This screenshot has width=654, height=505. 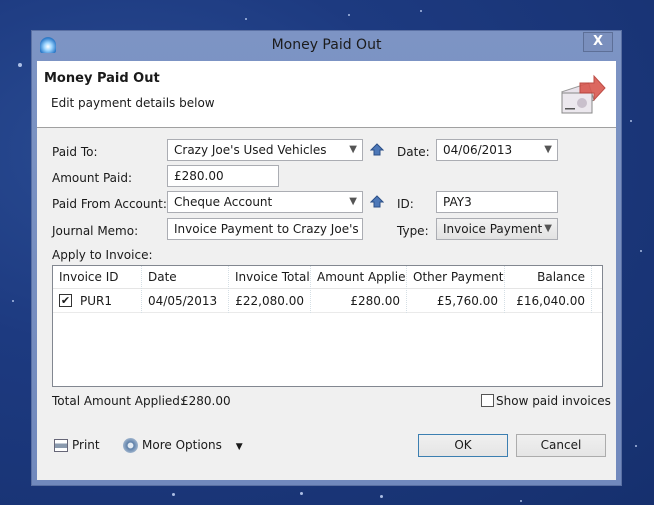 What do you see at coordinates (270, 277) in the screenshot?
I see `column-header-invoice-total: Invoice Total` at bounding box center [270, 277].